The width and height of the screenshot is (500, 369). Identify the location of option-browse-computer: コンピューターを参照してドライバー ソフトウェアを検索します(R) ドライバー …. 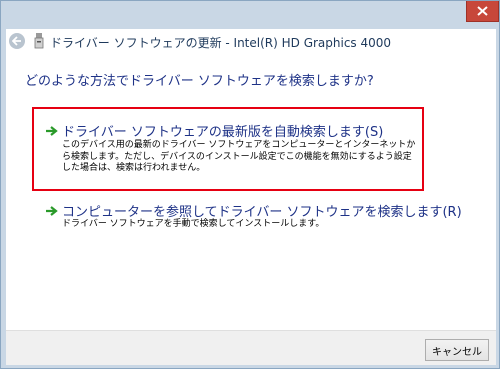
(247, 218).